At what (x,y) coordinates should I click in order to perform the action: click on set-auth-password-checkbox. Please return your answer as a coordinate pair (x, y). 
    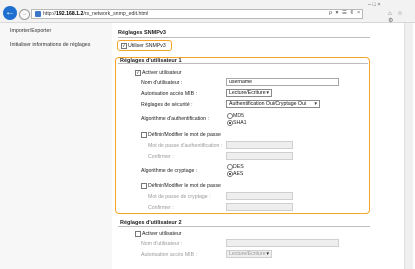
    Looking at the image, I should click on (144, 135).